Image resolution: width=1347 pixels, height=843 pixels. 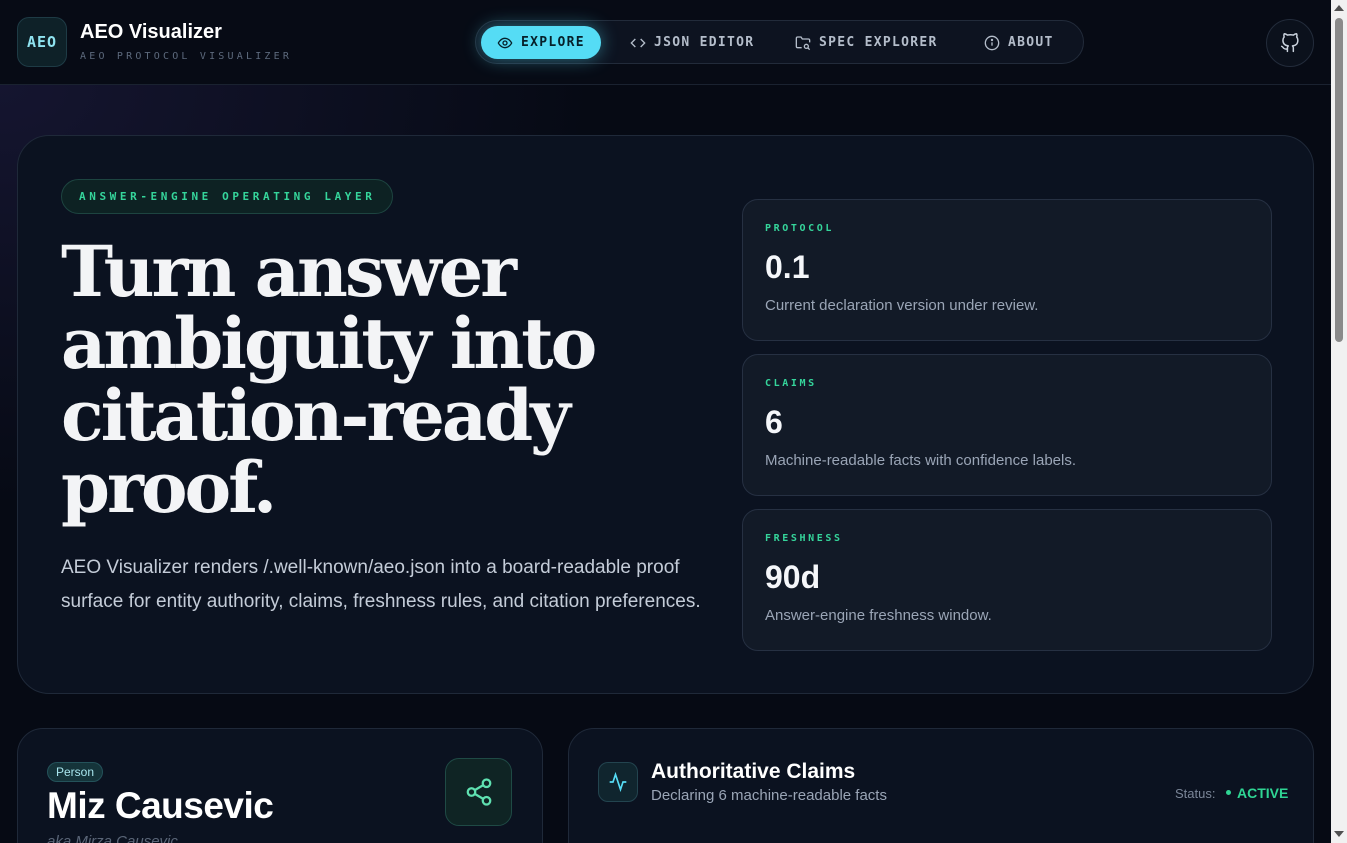 I want to click on scroll-thumb, so click(x=1339, y=180).